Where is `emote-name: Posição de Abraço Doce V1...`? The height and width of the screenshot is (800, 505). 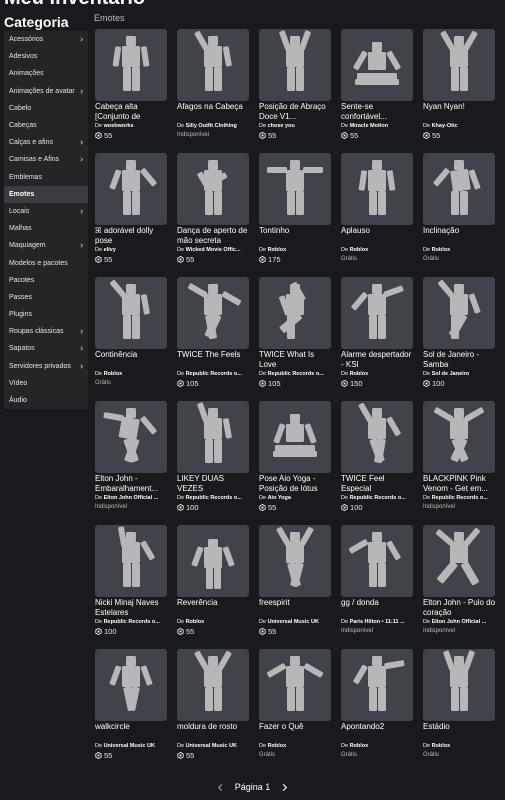 emote-name: Posição de Abraço Doce V1... is located at coordinates (296, 112).